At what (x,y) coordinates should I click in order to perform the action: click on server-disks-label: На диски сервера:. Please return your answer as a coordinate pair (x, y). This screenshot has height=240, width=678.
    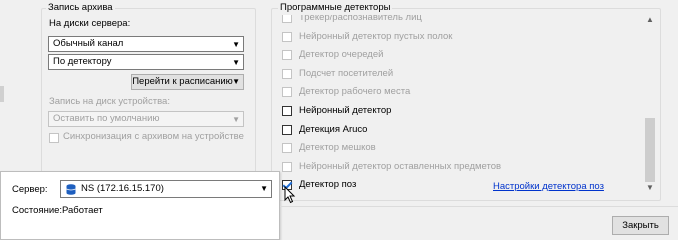
    Looking at the image, I should click on (90, 23).